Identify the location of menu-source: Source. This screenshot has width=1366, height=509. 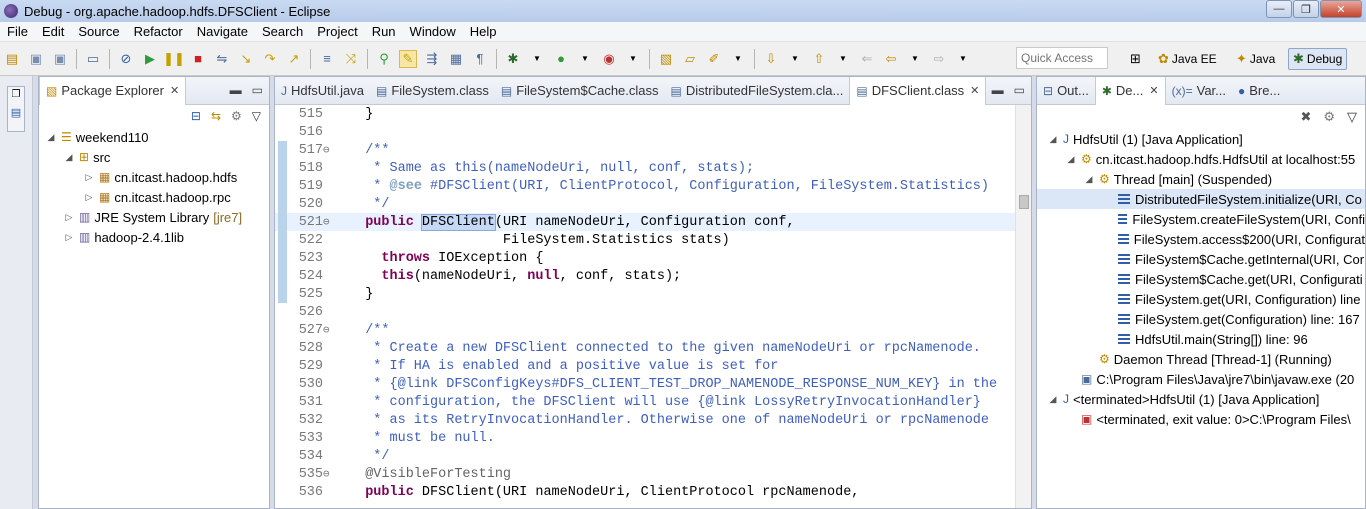
(98, 31).